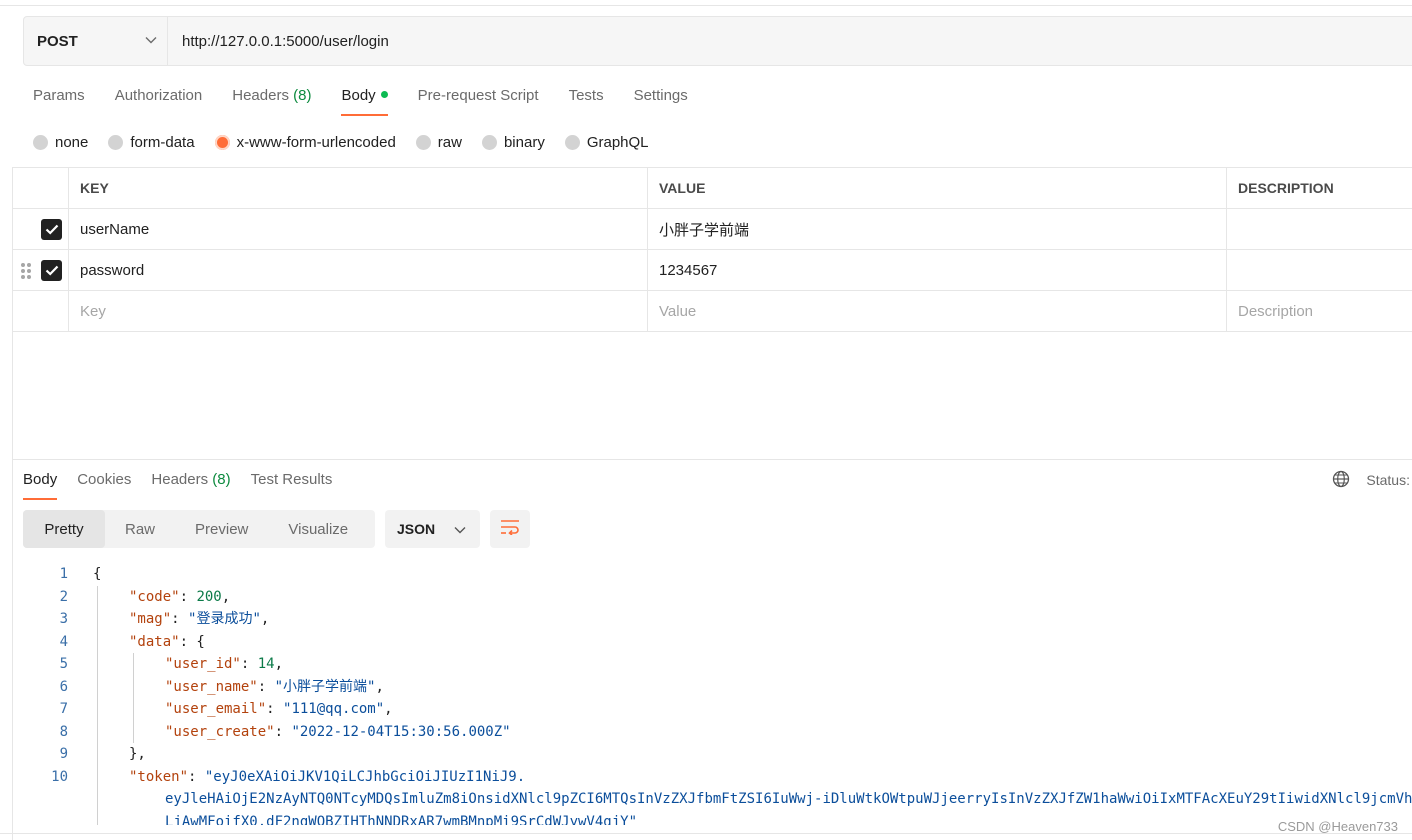  I want to click on tab-pre-request-script: Pre-request Script, so click(478, 100).